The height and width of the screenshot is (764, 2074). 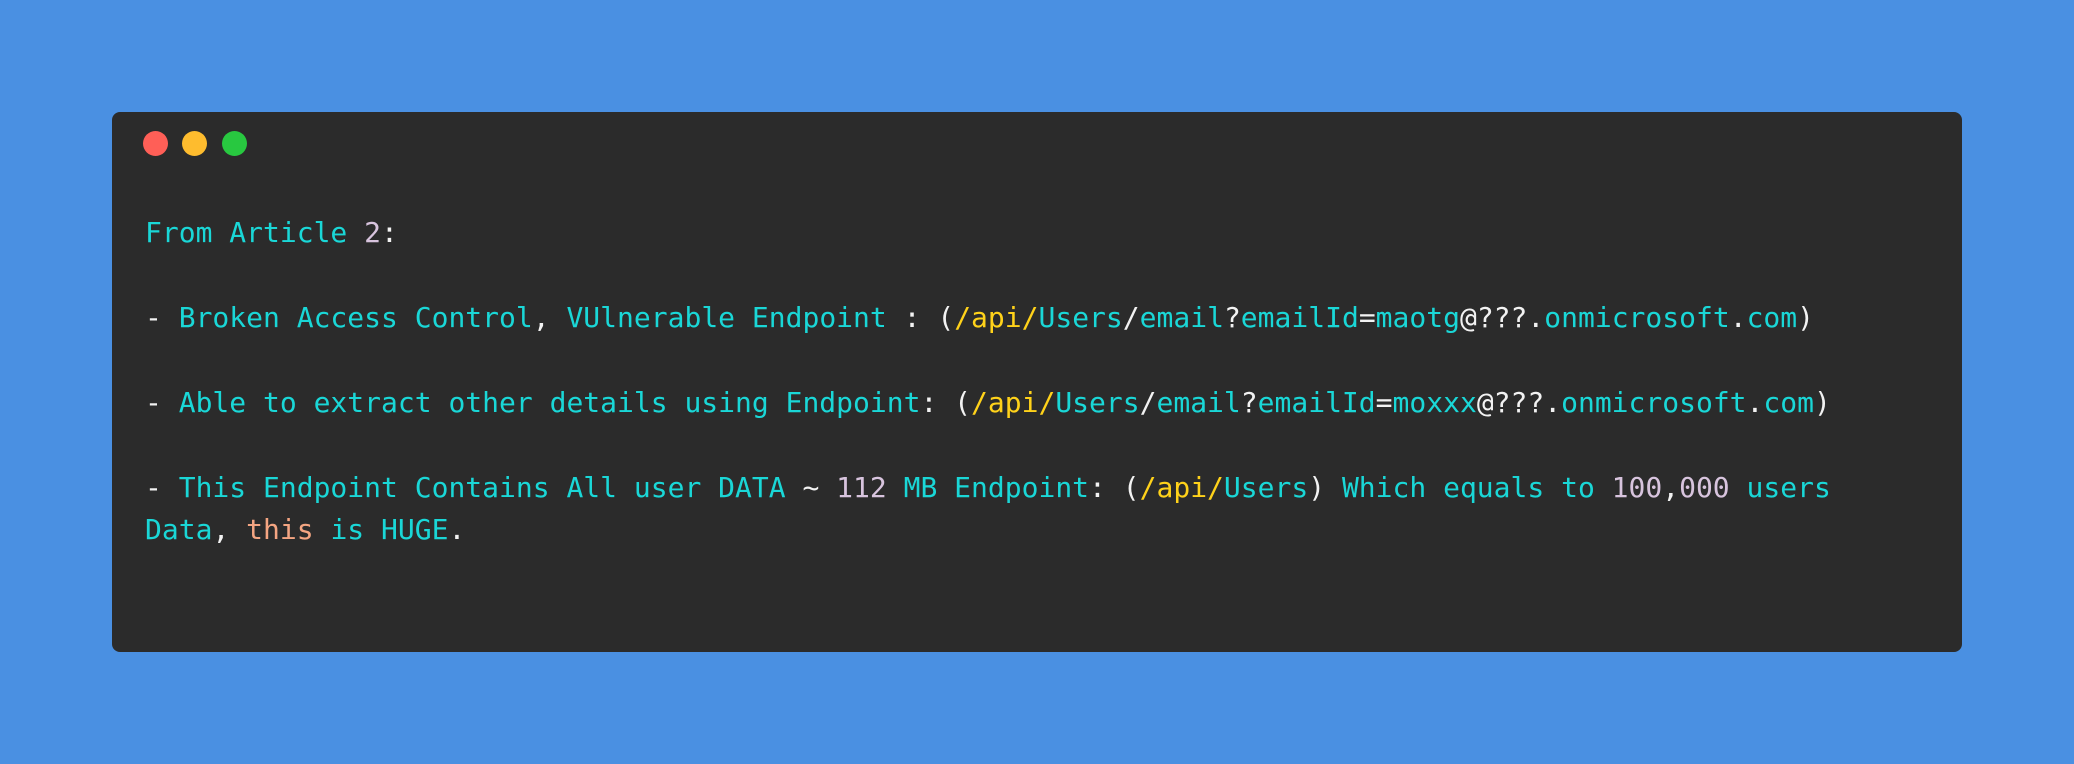 I want to click on code-token: This Endpoint Contains All user DATA, so click(x=482, y=487).